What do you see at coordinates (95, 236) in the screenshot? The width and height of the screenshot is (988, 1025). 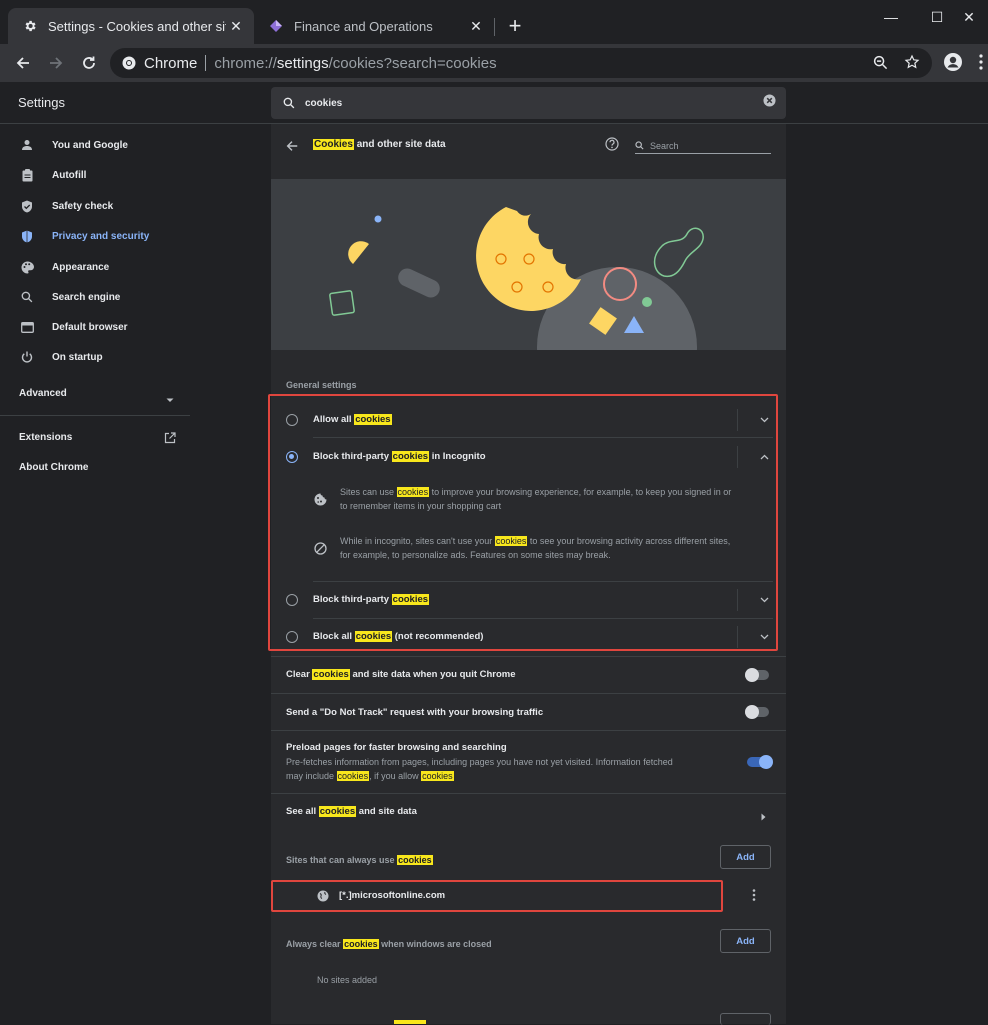 I see `sidebar-item-privacy-and-security: Privacy and security` at bounding box center [95, 236].